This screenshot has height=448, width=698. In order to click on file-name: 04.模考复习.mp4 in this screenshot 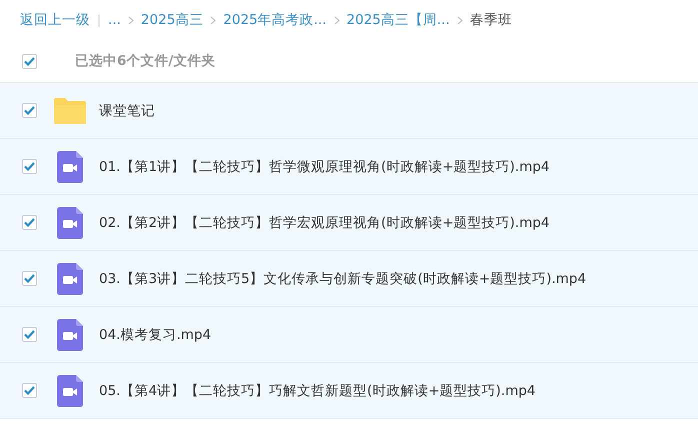, I will do `click(155, 335)`.